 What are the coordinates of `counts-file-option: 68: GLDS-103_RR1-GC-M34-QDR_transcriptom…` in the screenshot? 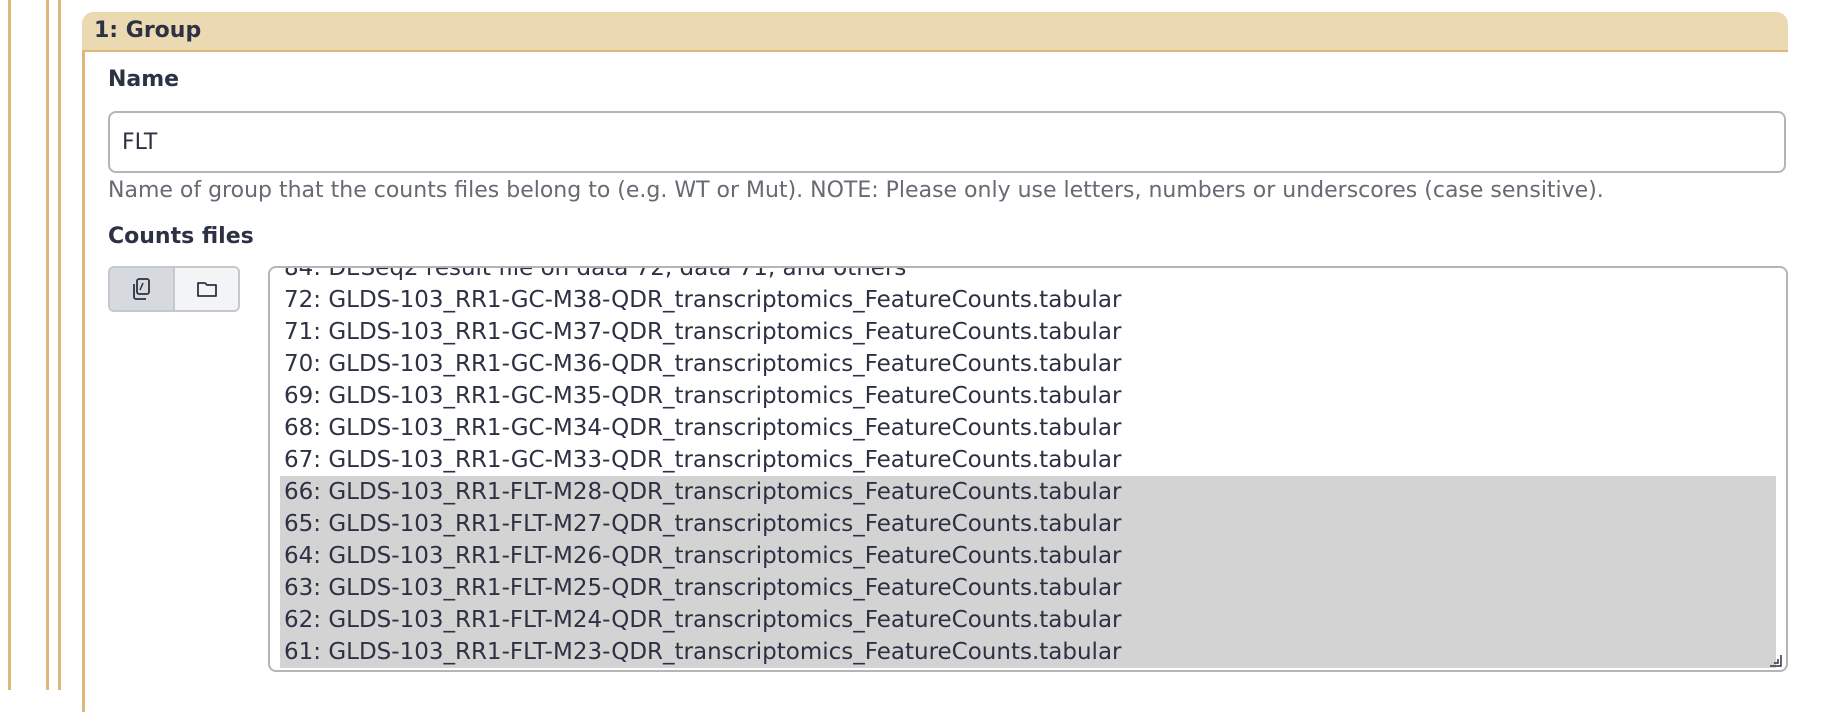 It's located at (1028, 428).